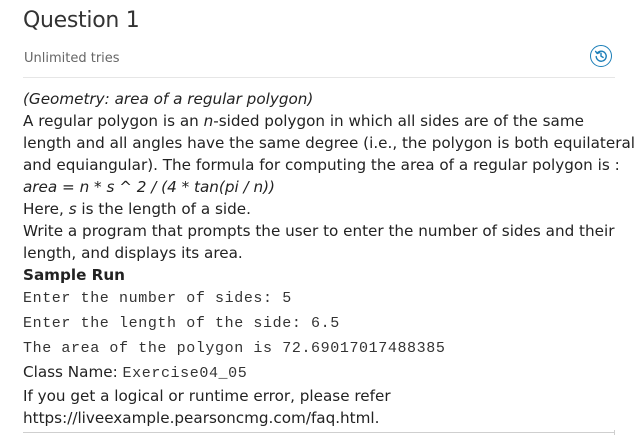 The width and height of the screenshot is (642, 435). What do you see at coordinates (614, 432) in the screenshot?
I see `answer-area-edge` at bounding box center [614, 432].